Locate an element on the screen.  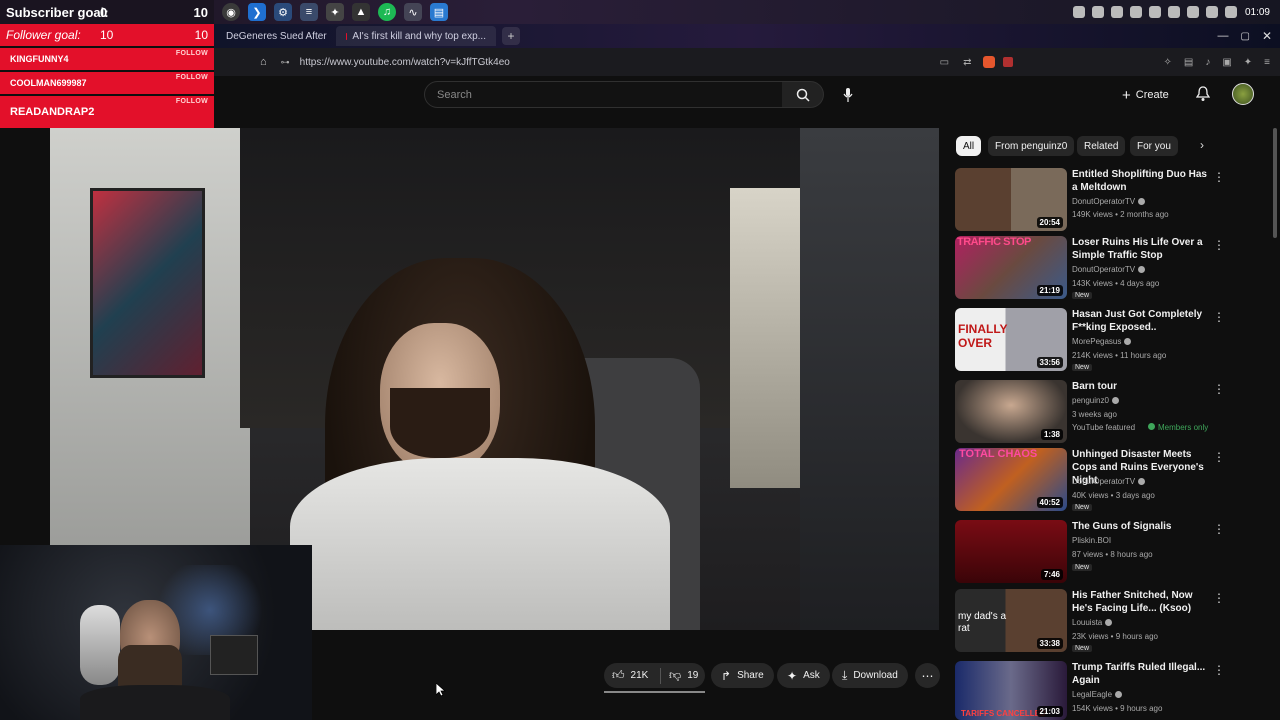
chip-from-penguinz0: From penguinz0 is located at coordinates (1031, 146).